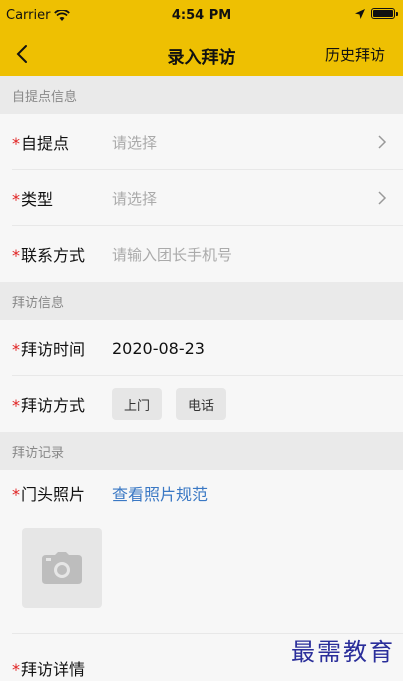 The height and width of the screenshot is (681, 403). I want to click on visit-time-value: 2020-08-23, so click(158, 348).